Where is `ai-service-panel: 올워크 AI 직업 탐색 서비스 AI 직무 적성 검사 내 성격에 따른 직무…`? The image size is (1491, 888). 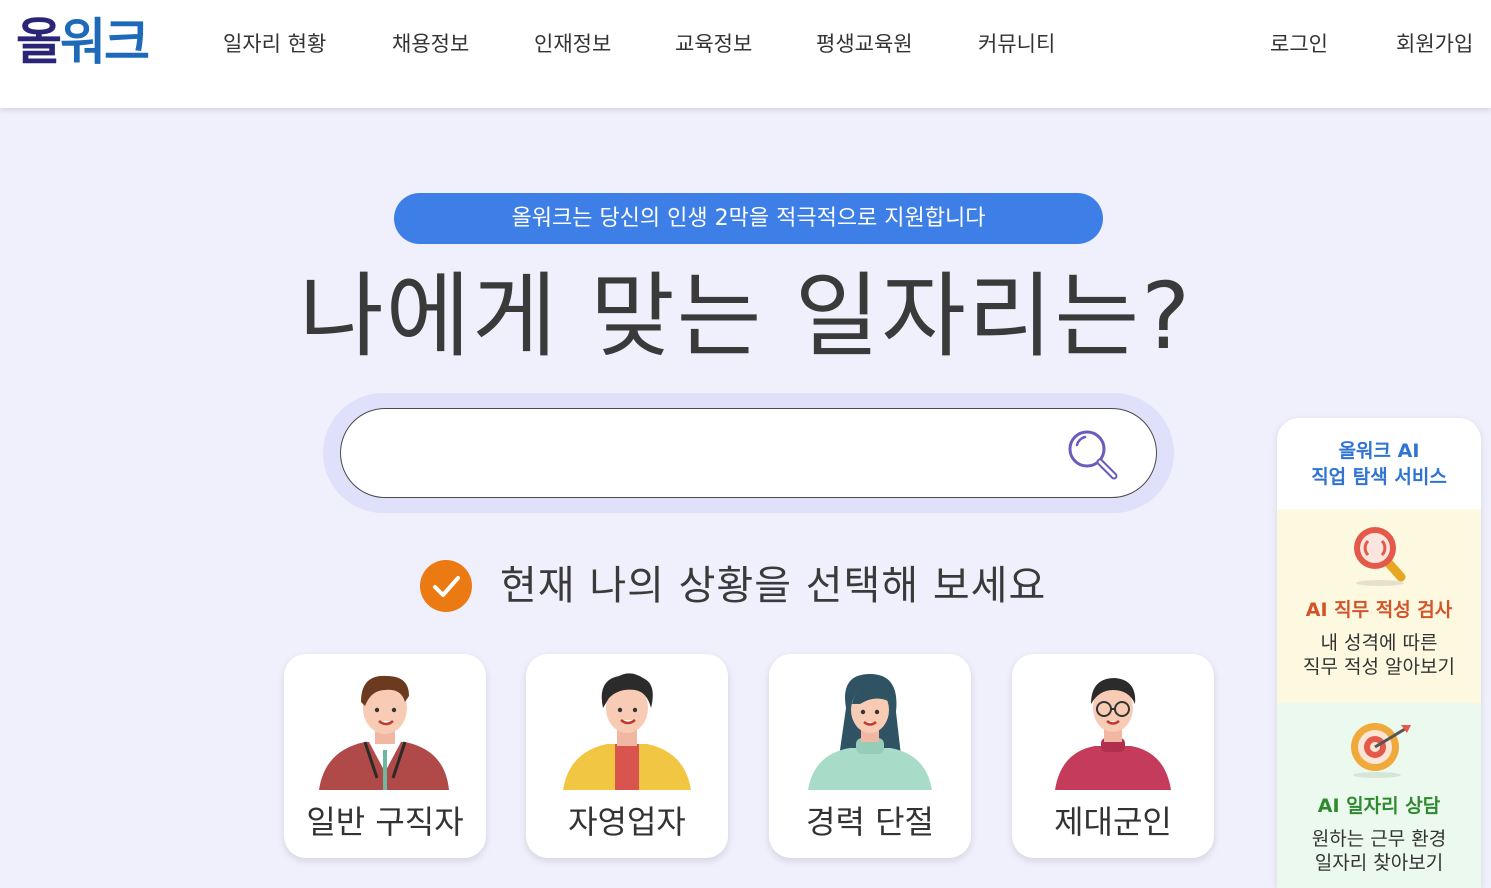
ai-service-panel: 올워크 AI 직업 탐색 서비스 AI 직무 적성 검사 내 성격에 따른 직무… is located at coordinates (1379, 653).